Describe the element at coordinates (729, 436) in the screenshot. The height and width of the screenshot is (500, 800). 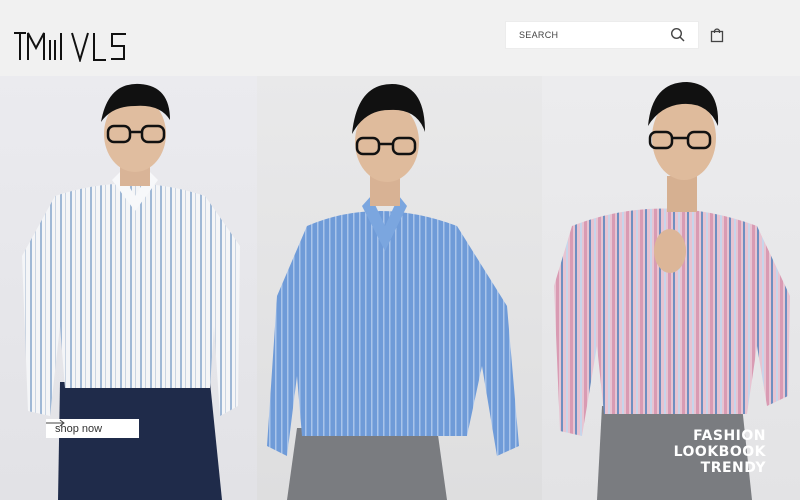
I see `lookbook-line: FASHION` at that location.